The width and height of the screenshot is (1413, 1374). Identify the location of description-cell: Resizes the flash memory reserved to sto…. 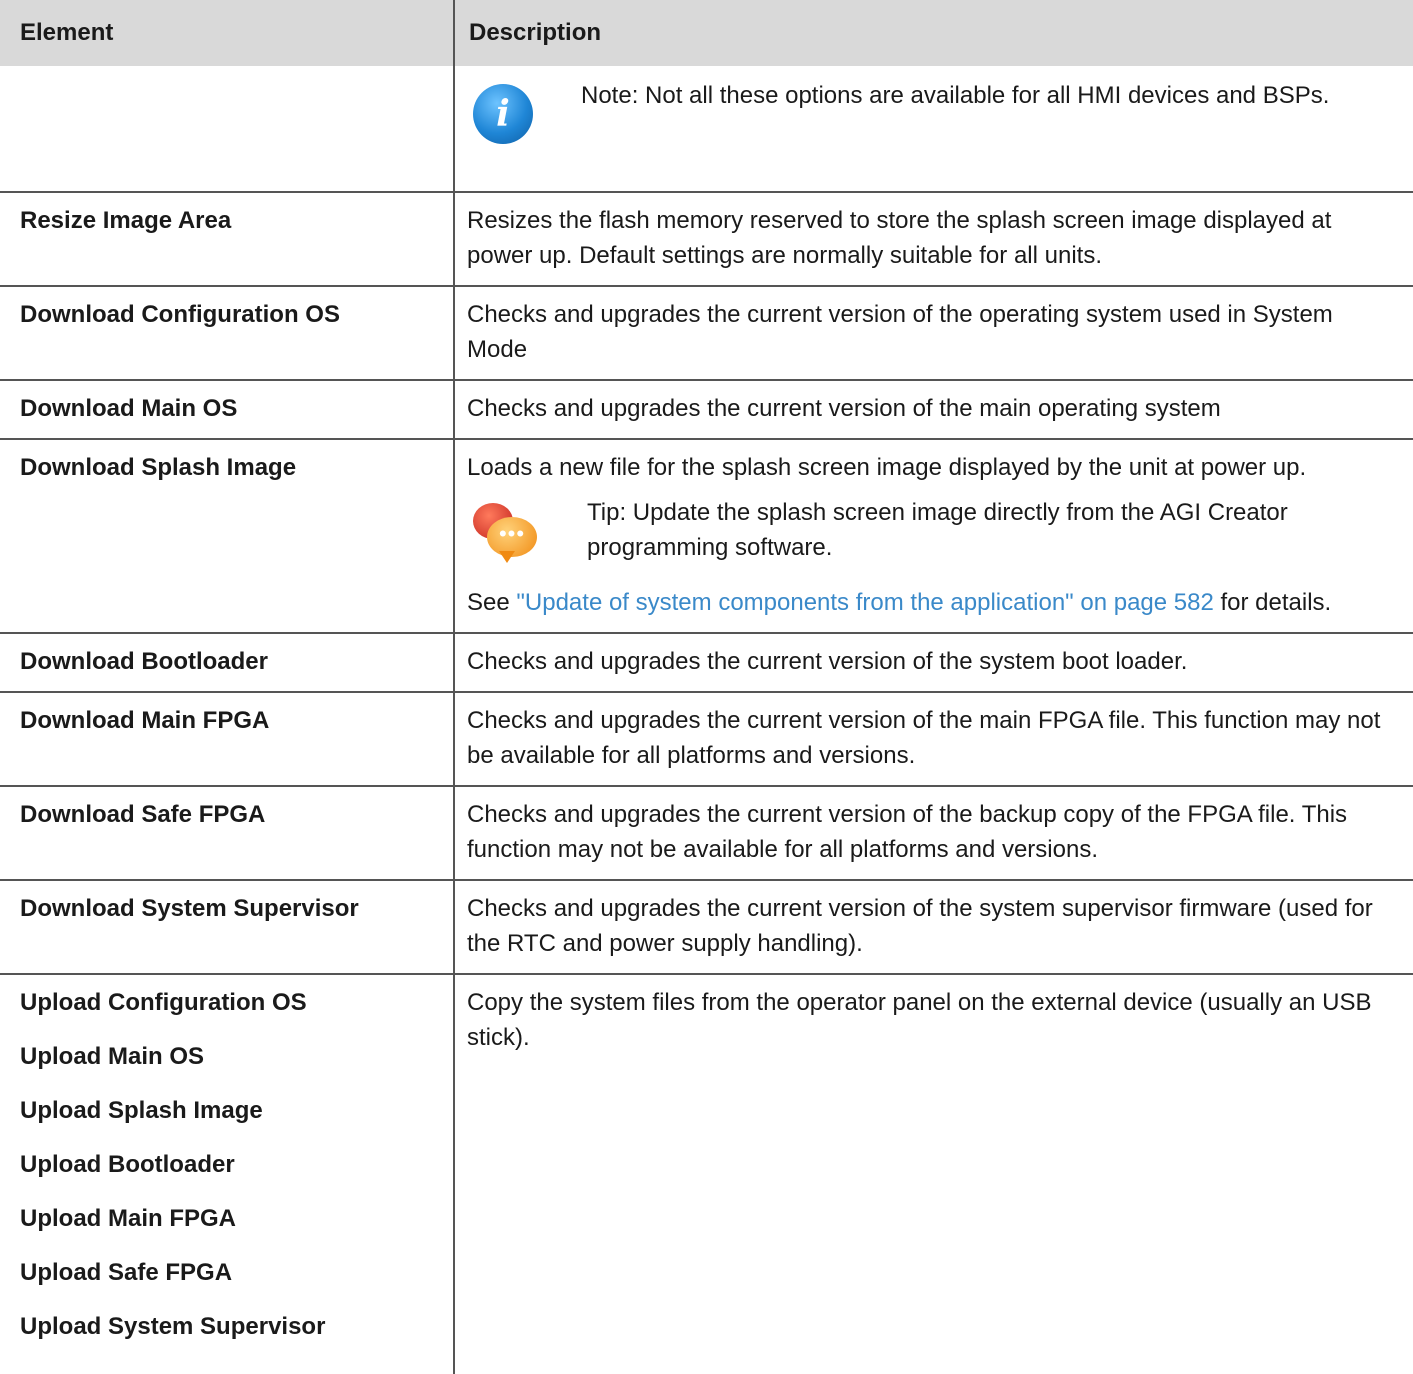
(933, 239).